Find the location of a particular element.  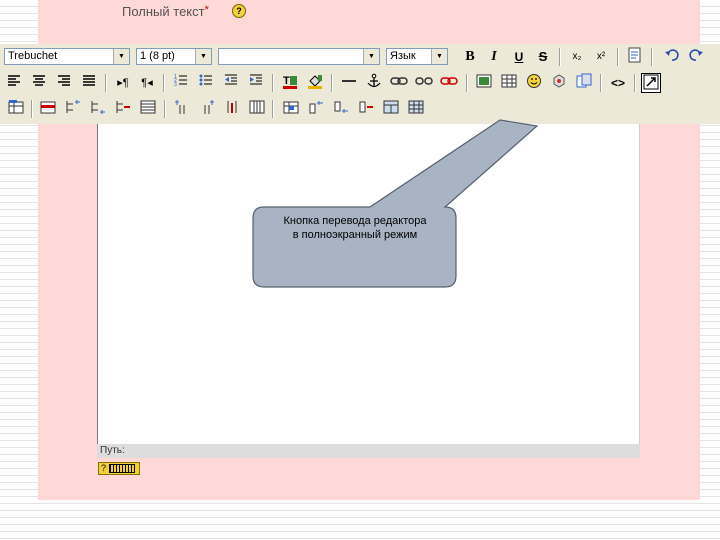

callout-shape is located at coordinates (395, 203).